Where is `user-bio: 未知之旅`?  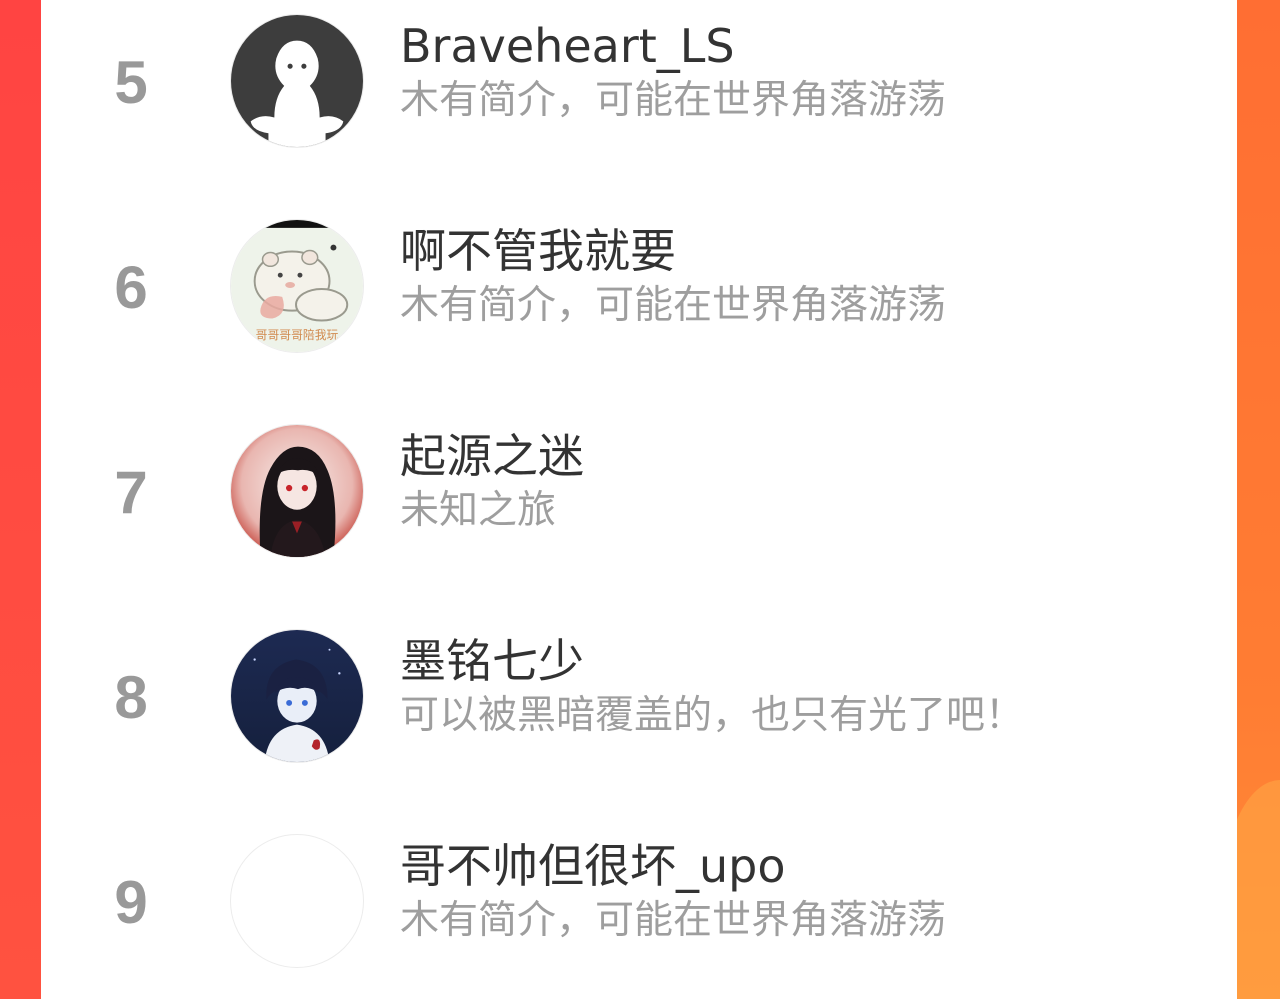 user-bio: 未知之旅 is located at coordinates (478, 510).